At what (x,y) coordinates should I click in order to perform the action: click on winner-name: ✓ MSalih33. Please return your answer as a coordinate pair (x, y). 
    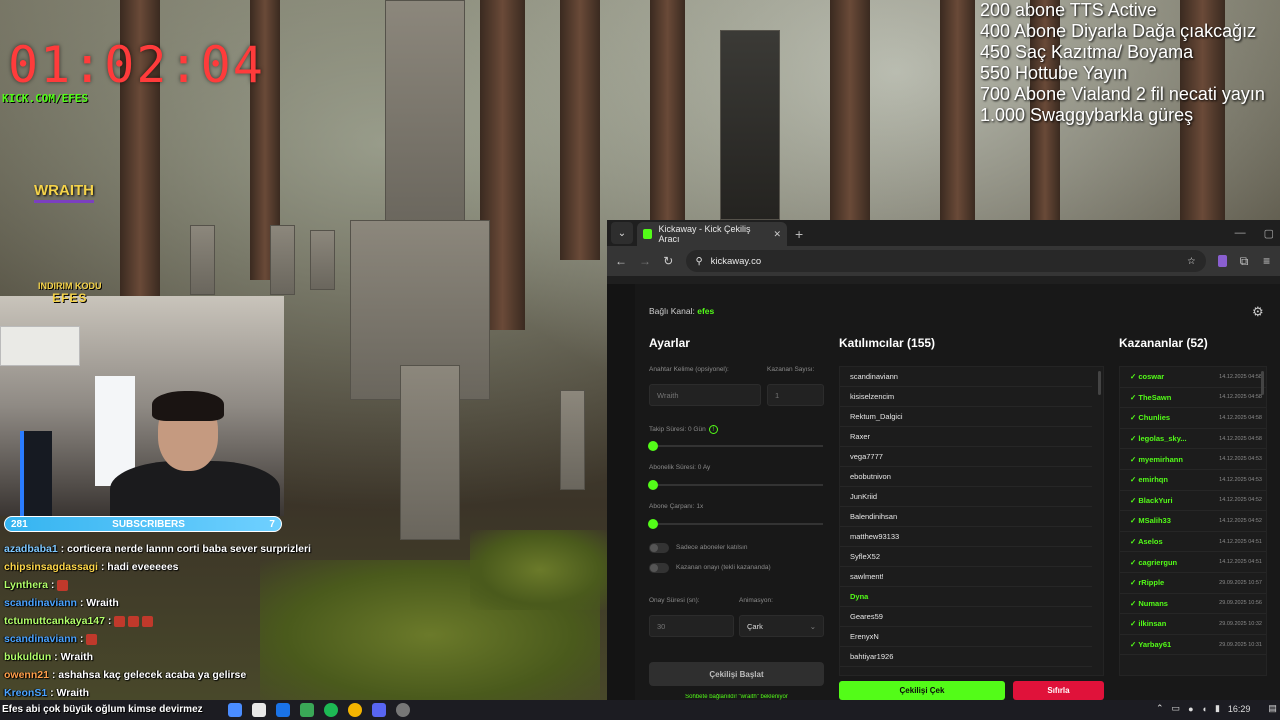
    Looking at the image, I should click on (1150, 521).